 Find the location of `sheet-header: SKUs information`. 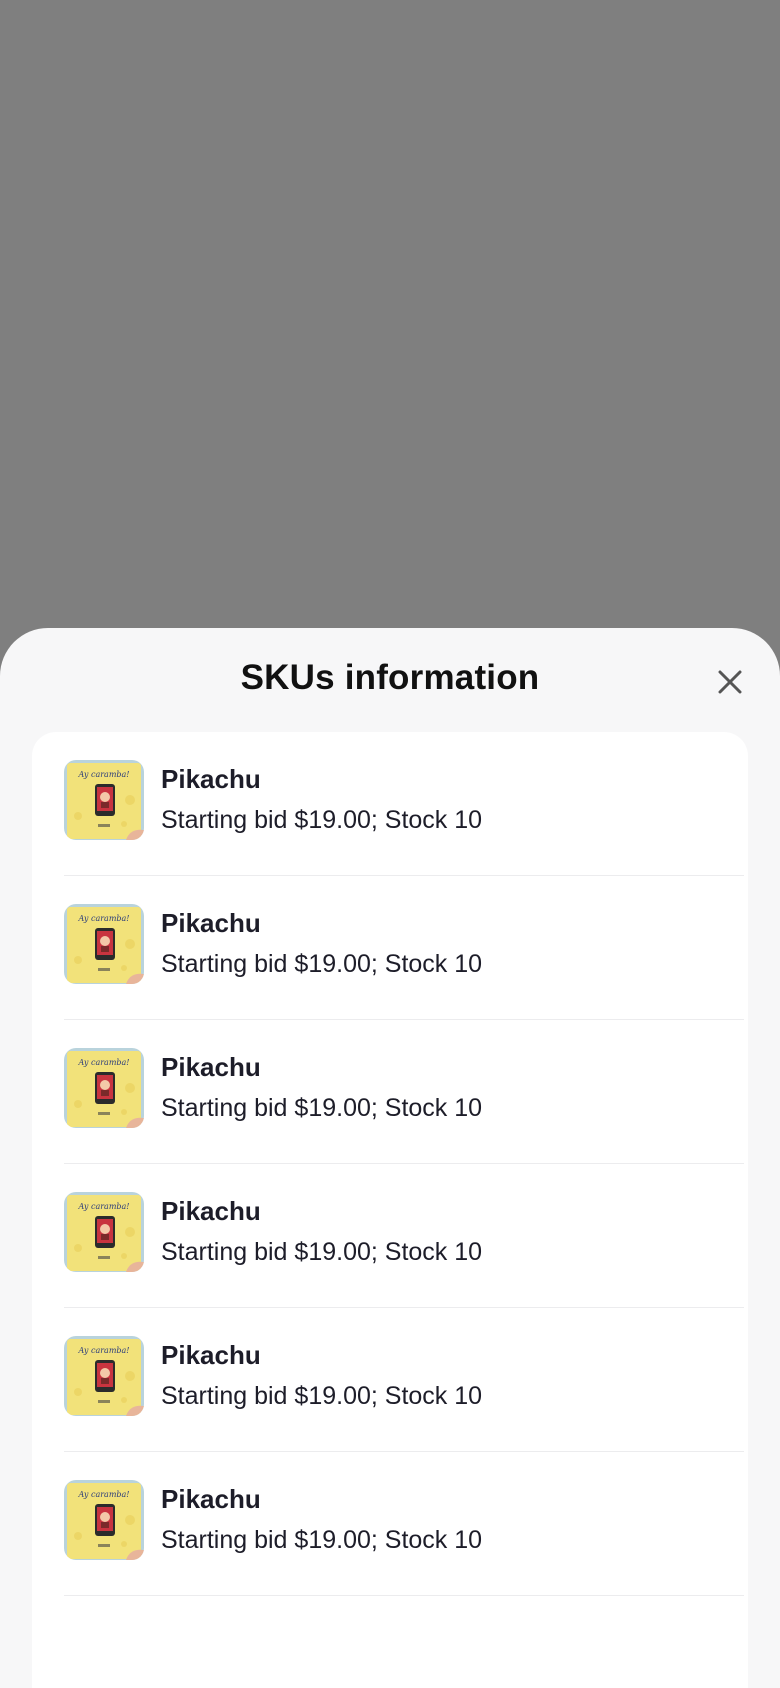

sheet-header: SKUs information is located at coordinates (390, 680).